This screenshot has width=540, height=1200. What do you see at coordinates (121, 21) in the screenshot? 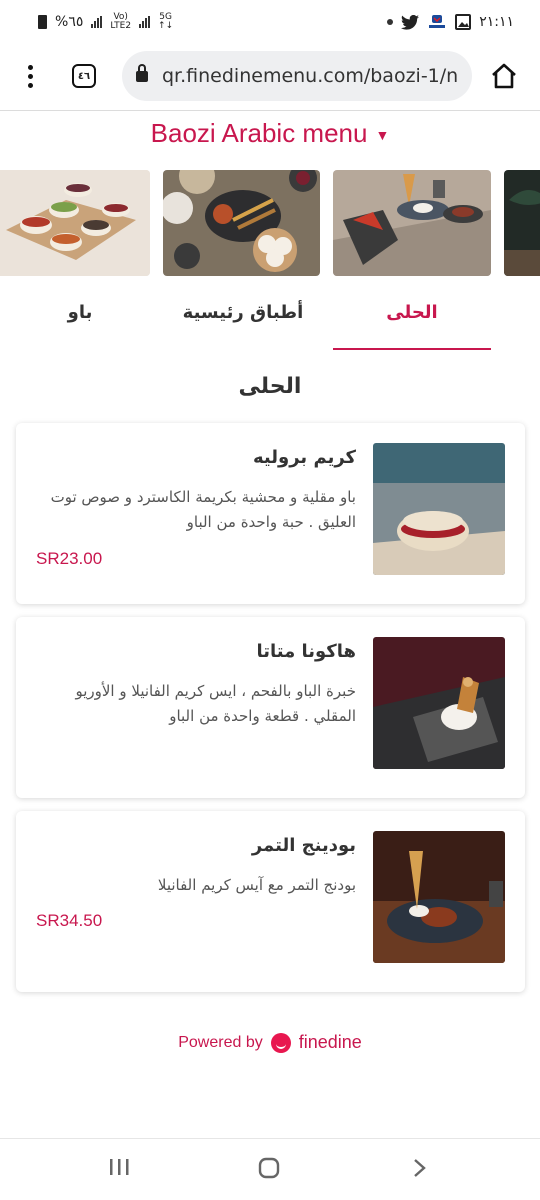
I see `network-type: Vo) LTE2` at bounding box center [121, 21].